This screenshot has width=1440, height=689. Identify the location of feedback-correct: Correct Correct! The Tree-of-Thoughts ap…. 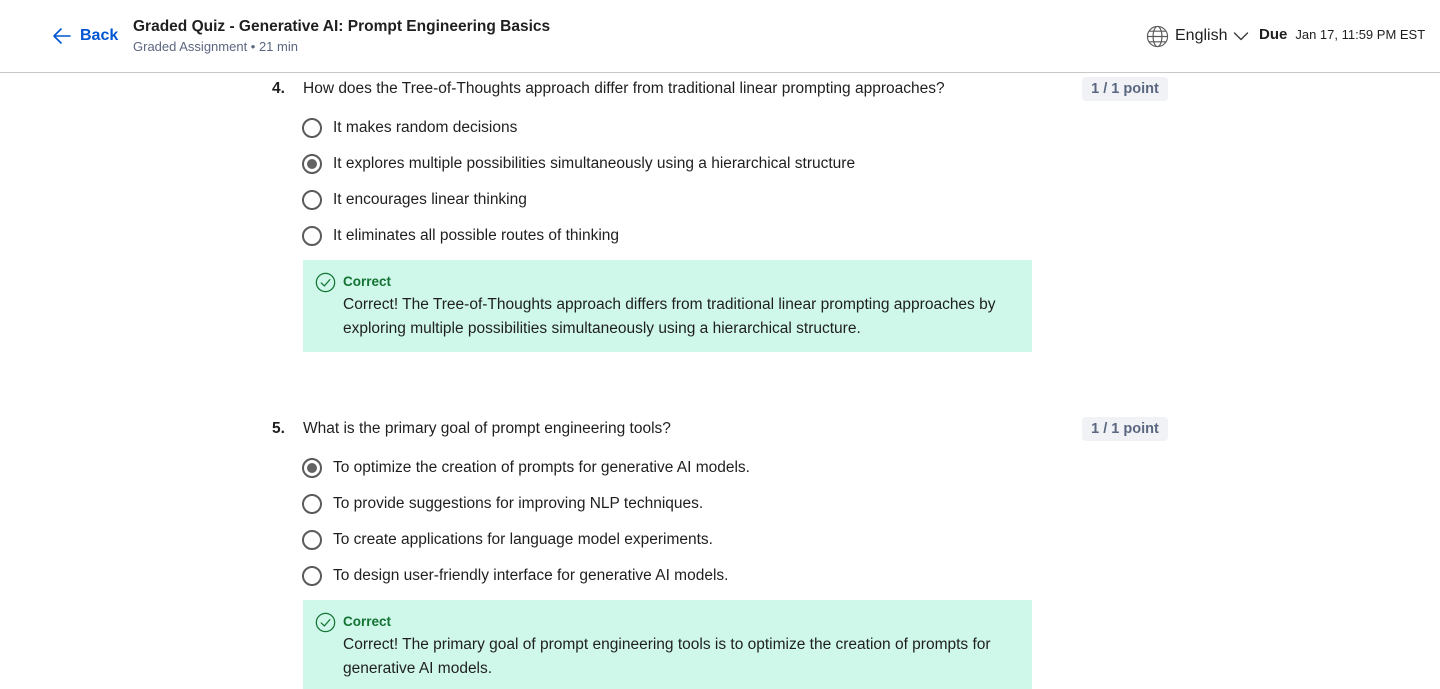
(667, 306).